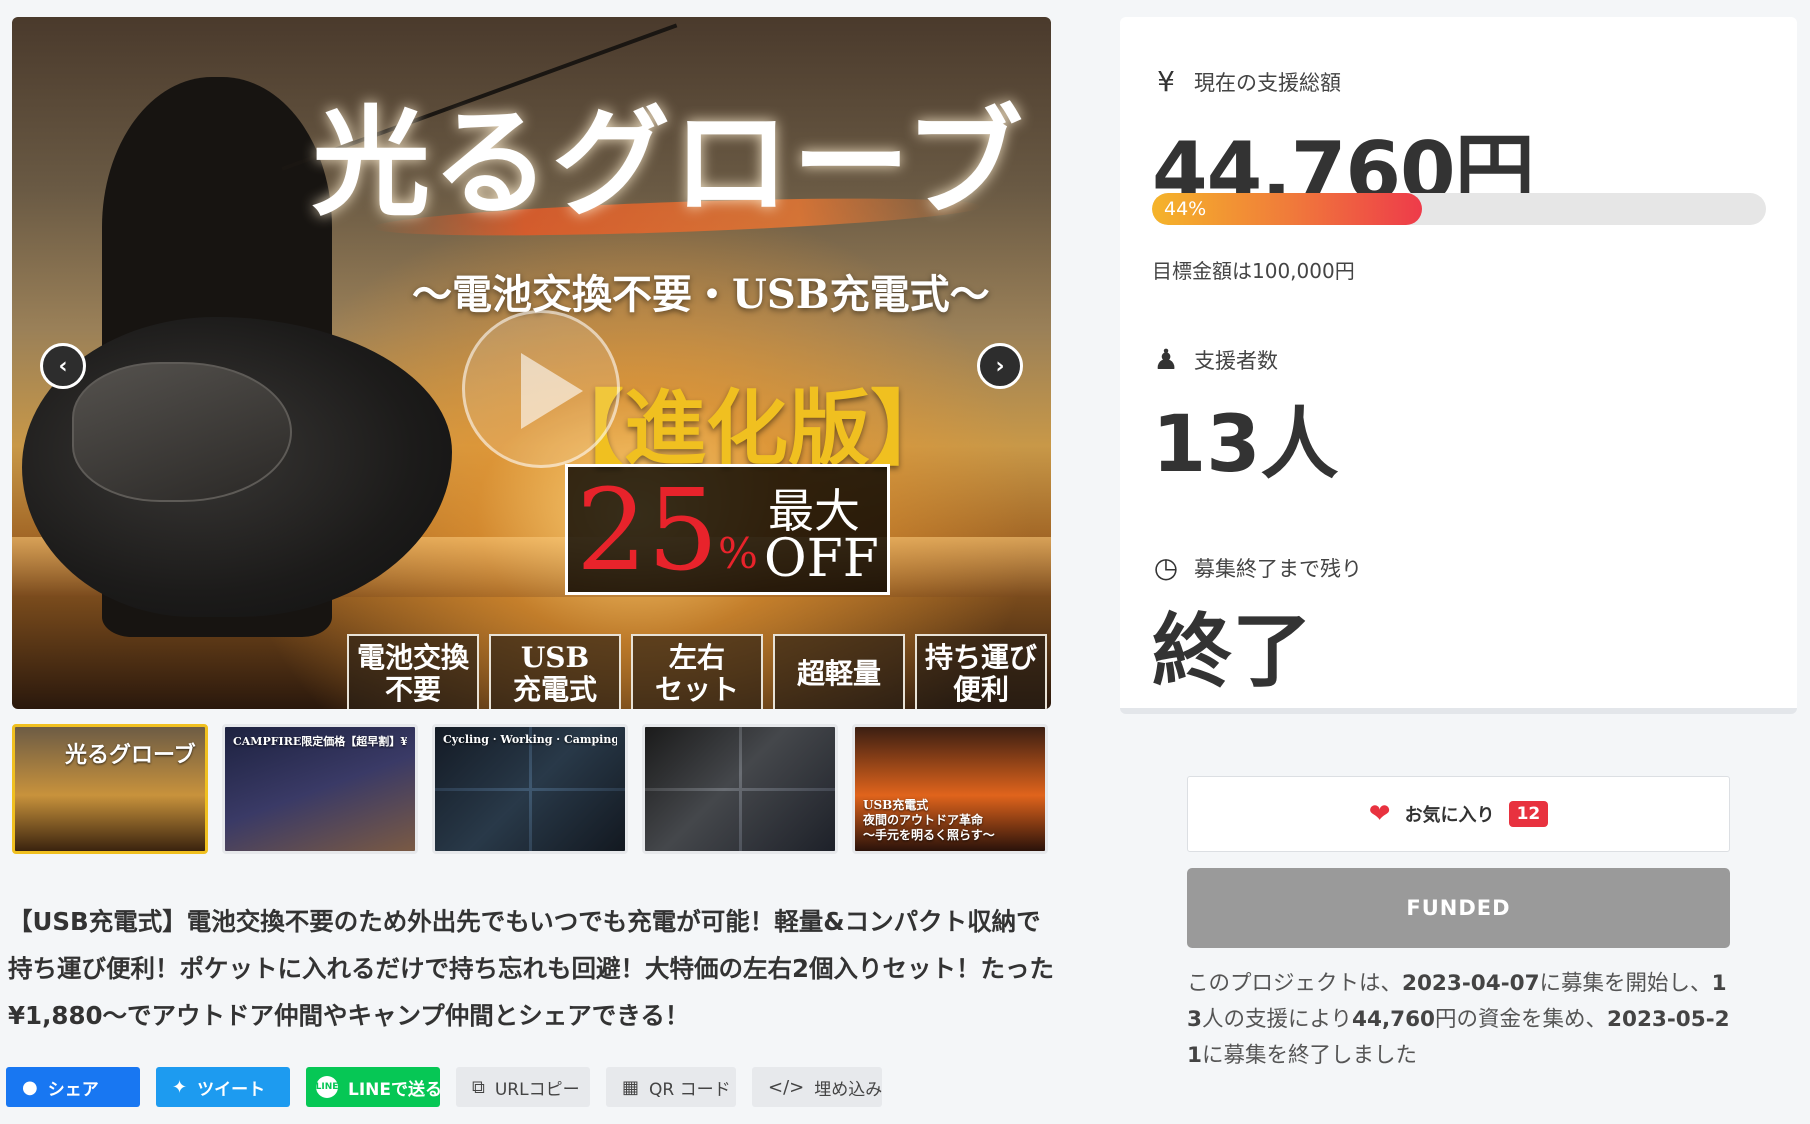 Image resolution: width=1810 pixels, height=1124 pixels. What do you see at coordinates (73, 1089) in the screenshot?
I see `facebook-share-label: シェア` at bounding box center [73, 1089].